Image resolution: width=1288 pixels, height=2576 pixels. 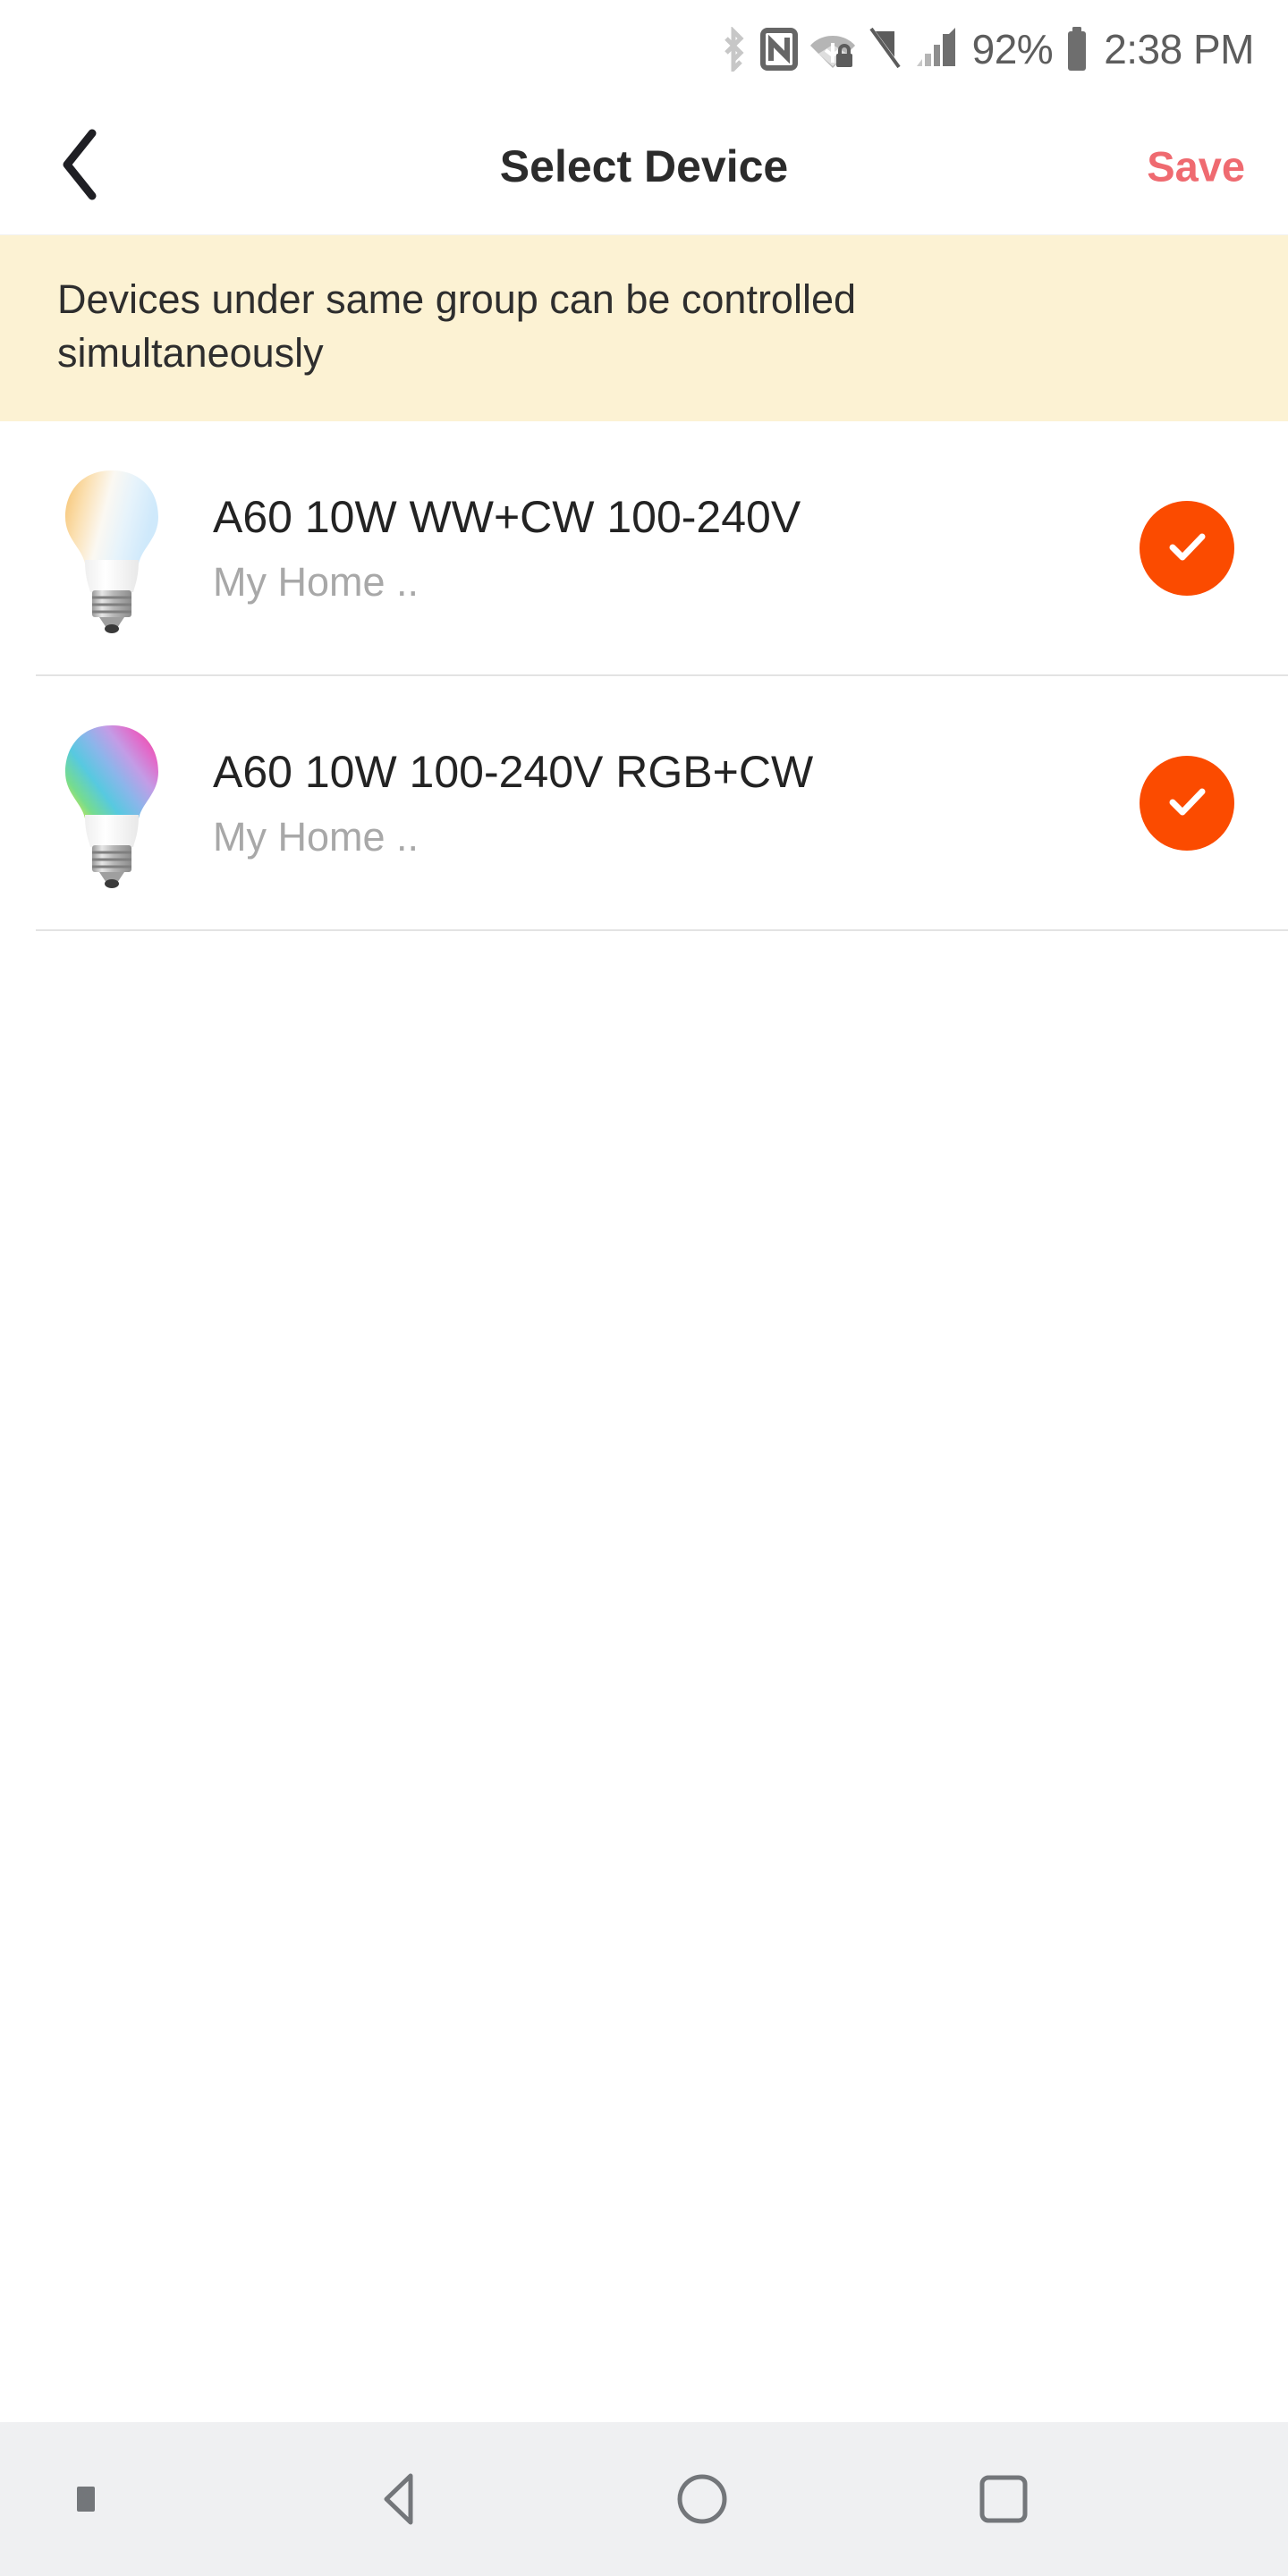 I want to click on page-title: Select Device, so click(x=644, y=166).